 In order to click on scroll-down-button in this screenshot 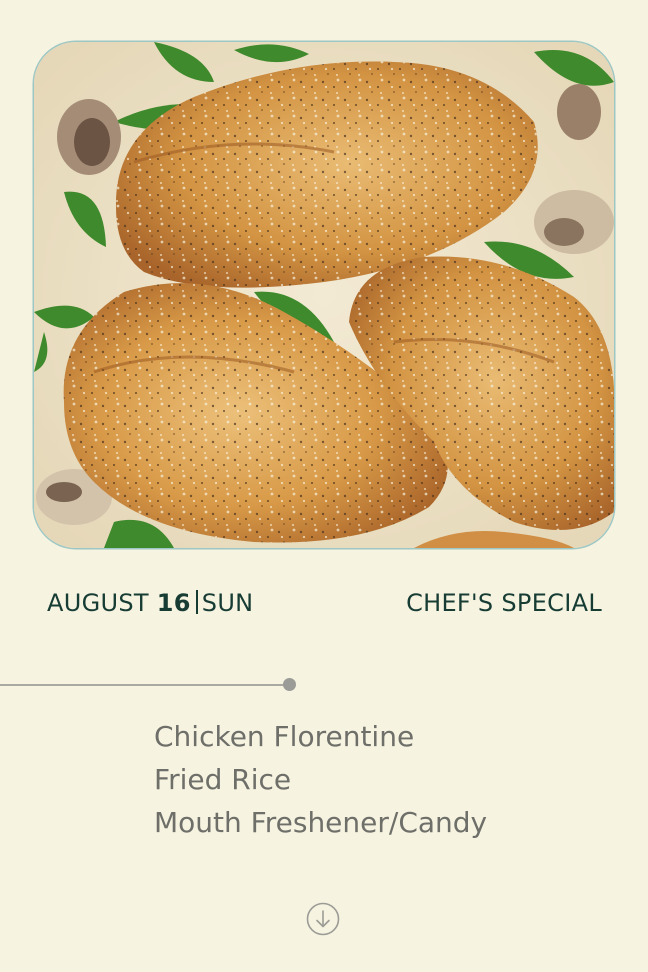, I will do `click(323, 919)`.